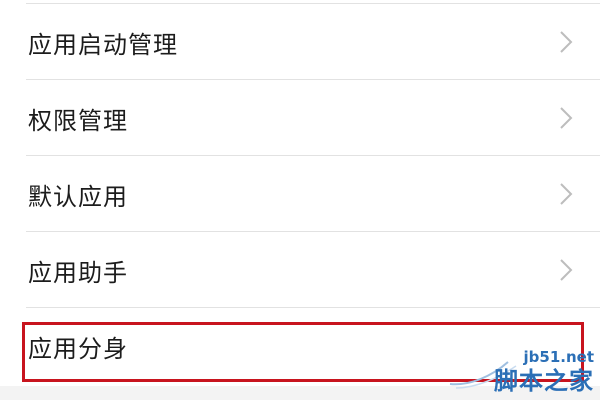 The image size is (600, 400). What do you see at coordinates (78, 348) in the screenshot?
I see `menu-item-label: 应用分身` at bounding box center [78, 348].